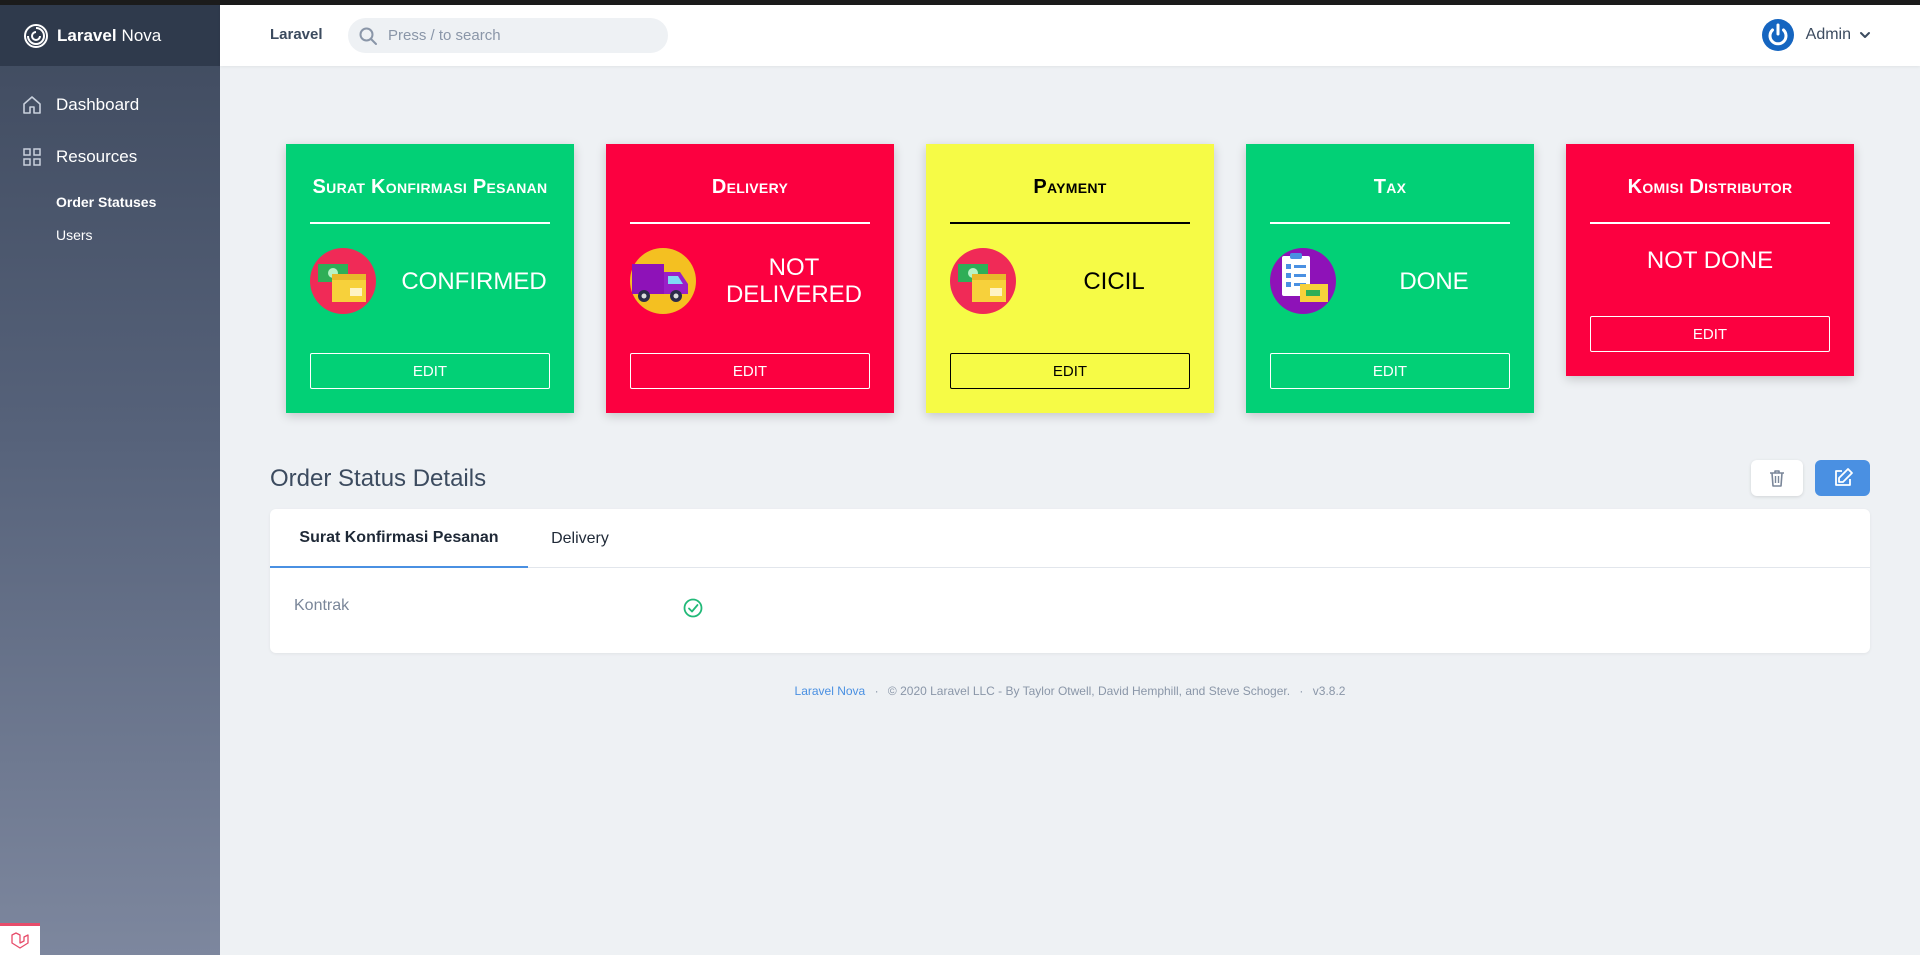 Image resolution: width=1920 pixels, height=955 pixels. Describe the element at coordinates (1865, 35) in the screenshot. I see `chevron-down-icon` at that location.